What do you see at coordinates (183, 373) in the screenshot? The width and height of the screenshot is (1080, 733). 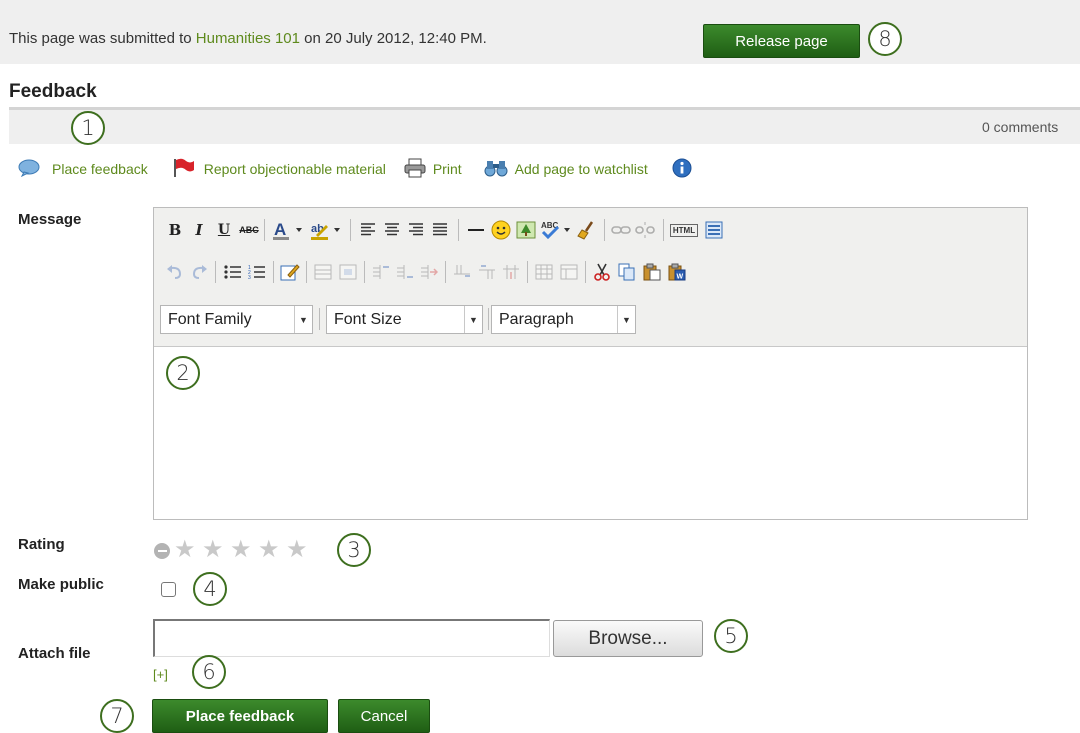 I see `callout-2: 2` at bounding box center [183, 373].